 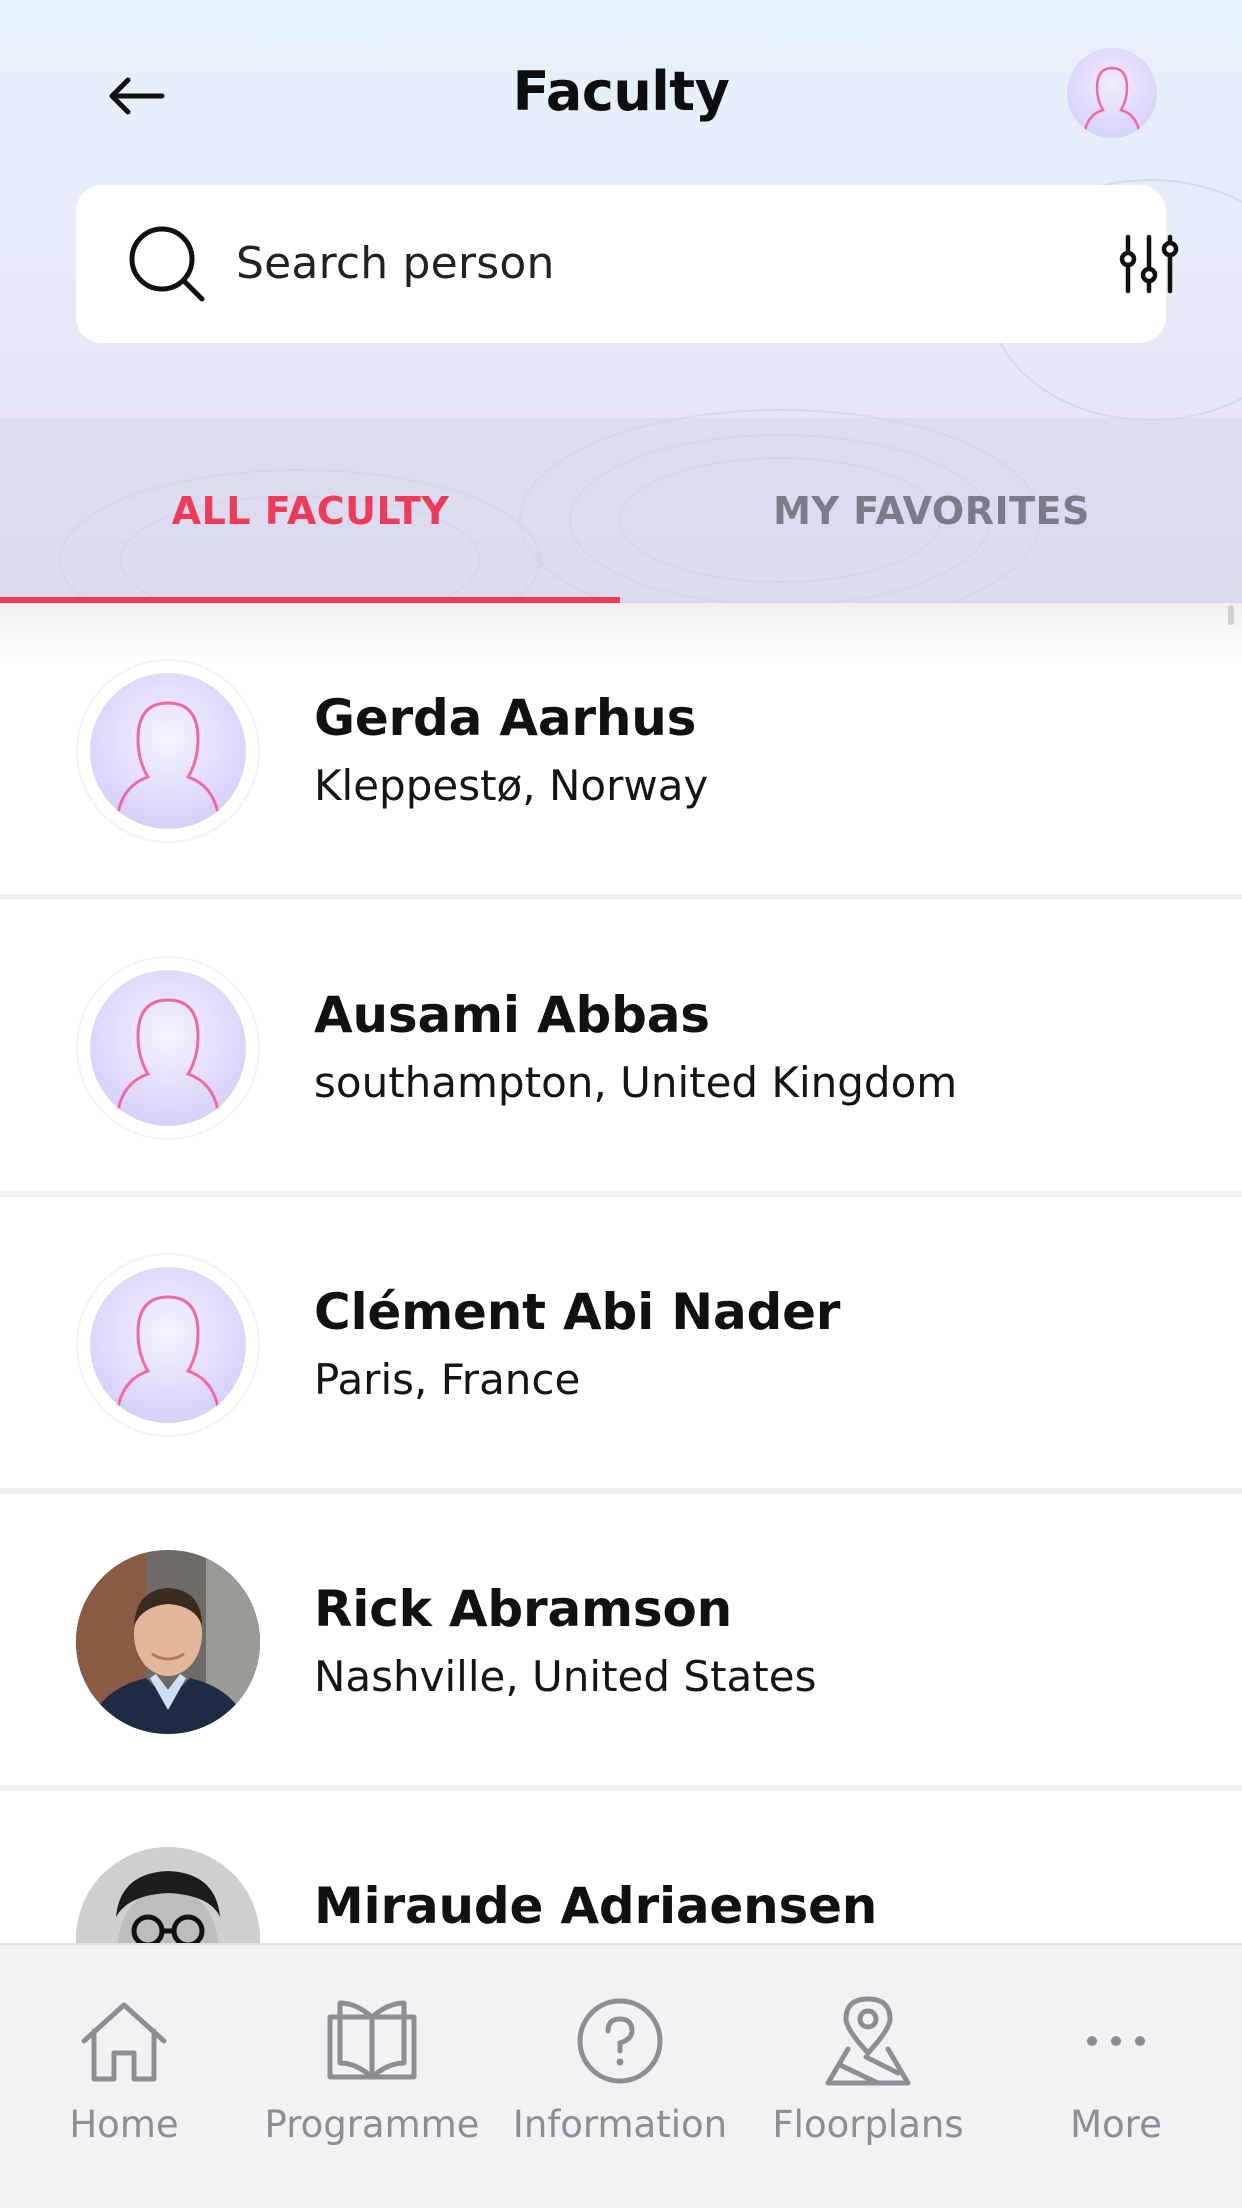 What do you see at coordinates (1112, 99) in the screenshot?
I see `user-avatar-icon` at bounding box center [1112, 99].